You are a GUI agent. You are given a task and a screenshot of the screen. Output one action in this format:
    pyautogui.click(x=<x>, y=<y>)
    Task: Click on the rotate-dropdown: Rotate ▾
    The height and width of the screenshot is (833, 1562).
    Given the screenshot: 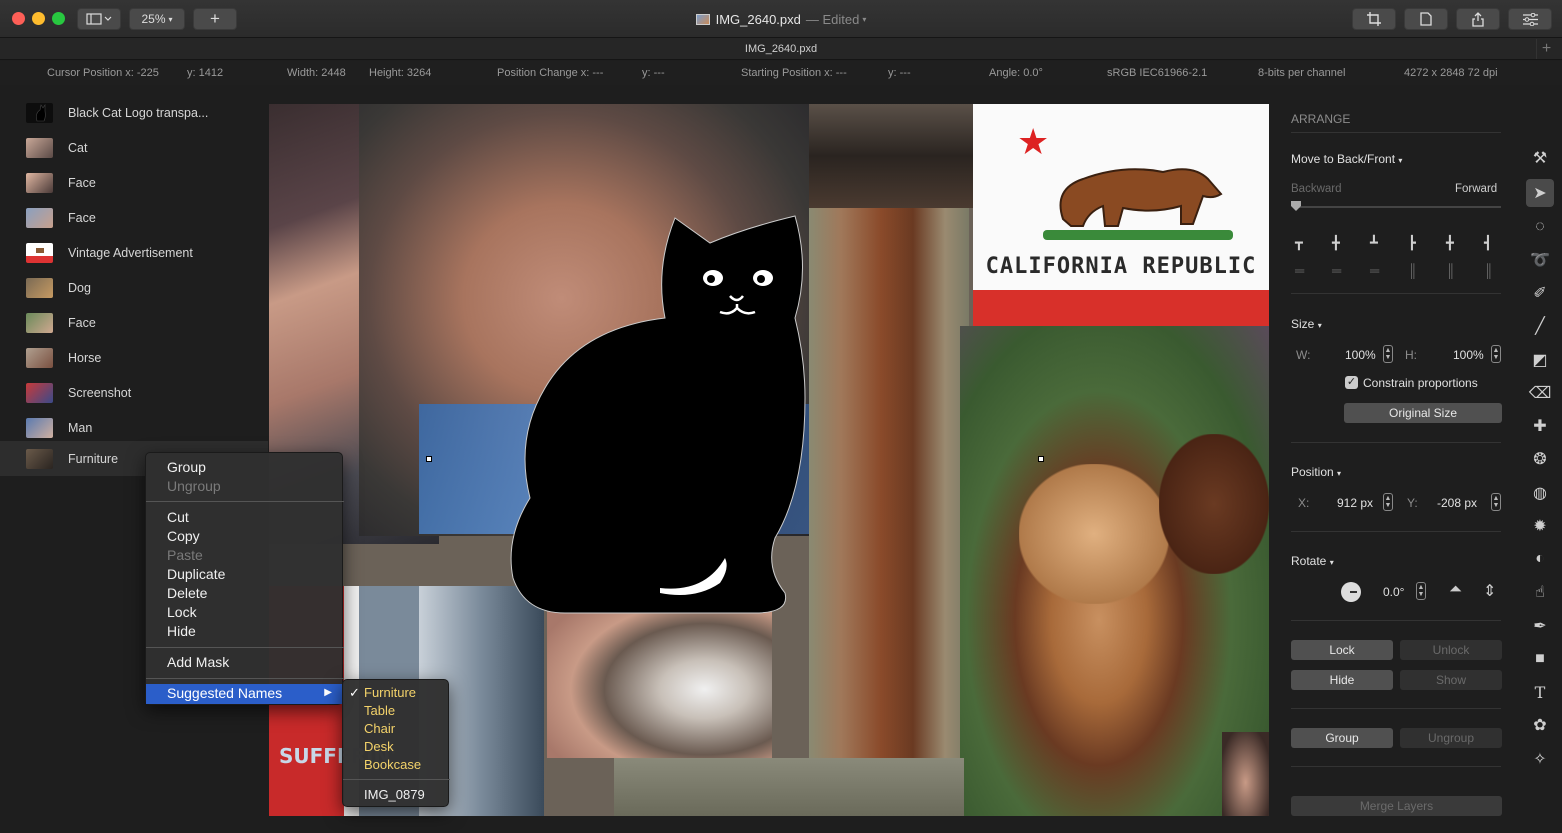 What is the action you would take?
    pyautogui.click(x=1312, y=561)
    